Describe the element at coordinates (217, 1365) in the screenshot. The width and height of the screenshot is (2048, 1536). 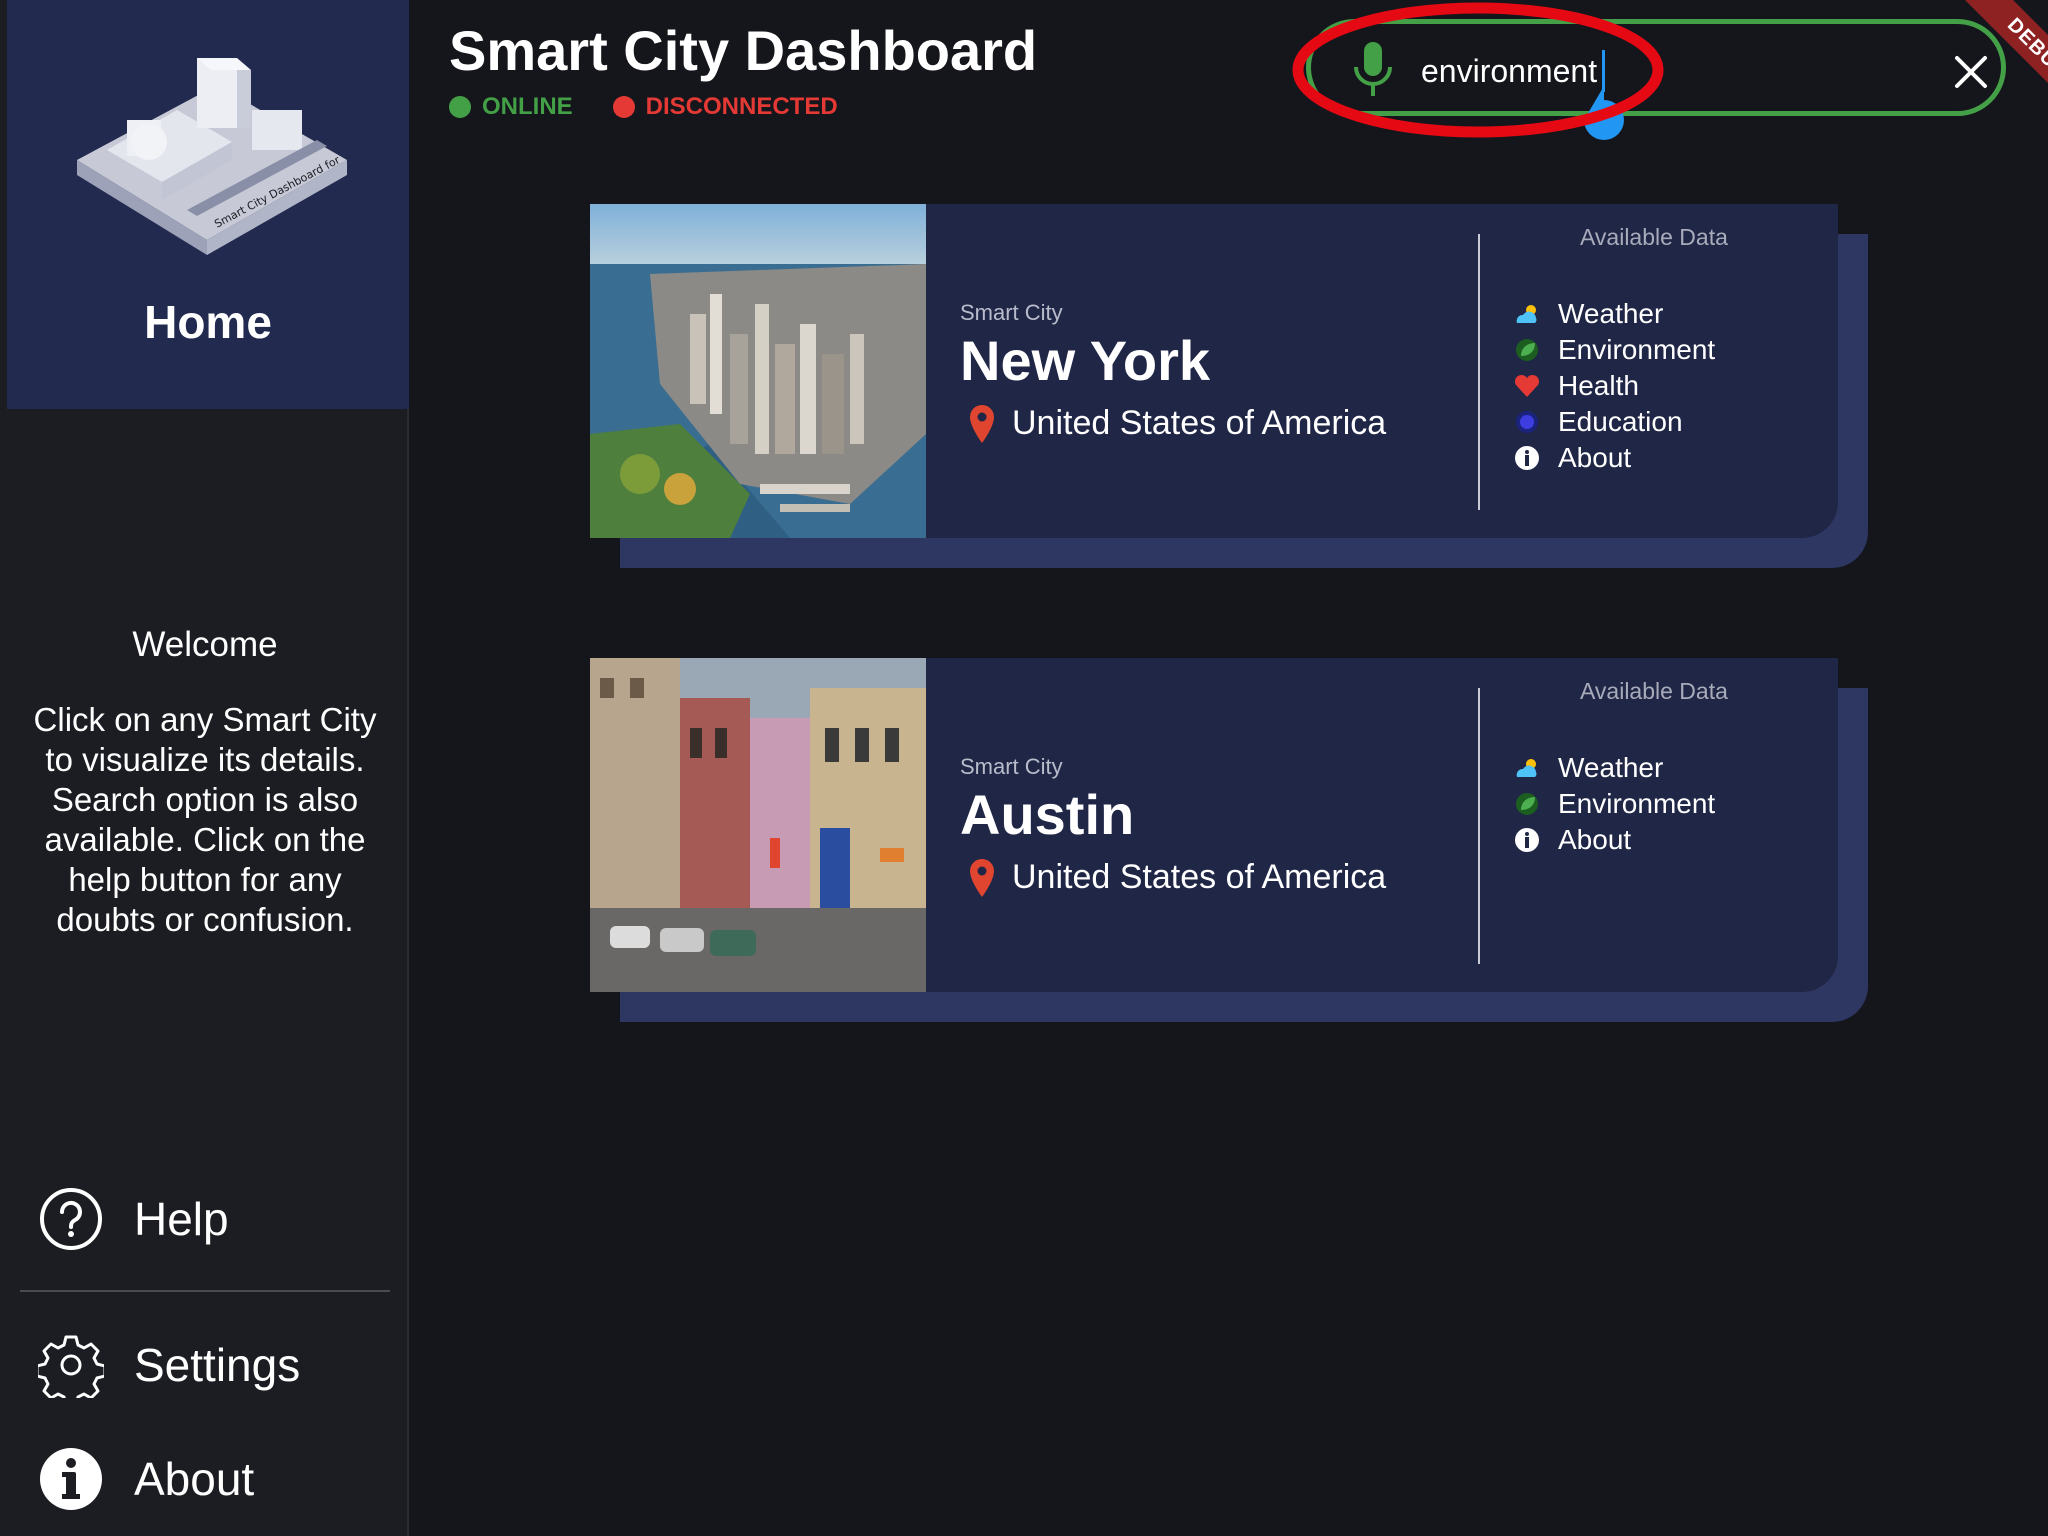
I see `settings-label: Settings` at that location.